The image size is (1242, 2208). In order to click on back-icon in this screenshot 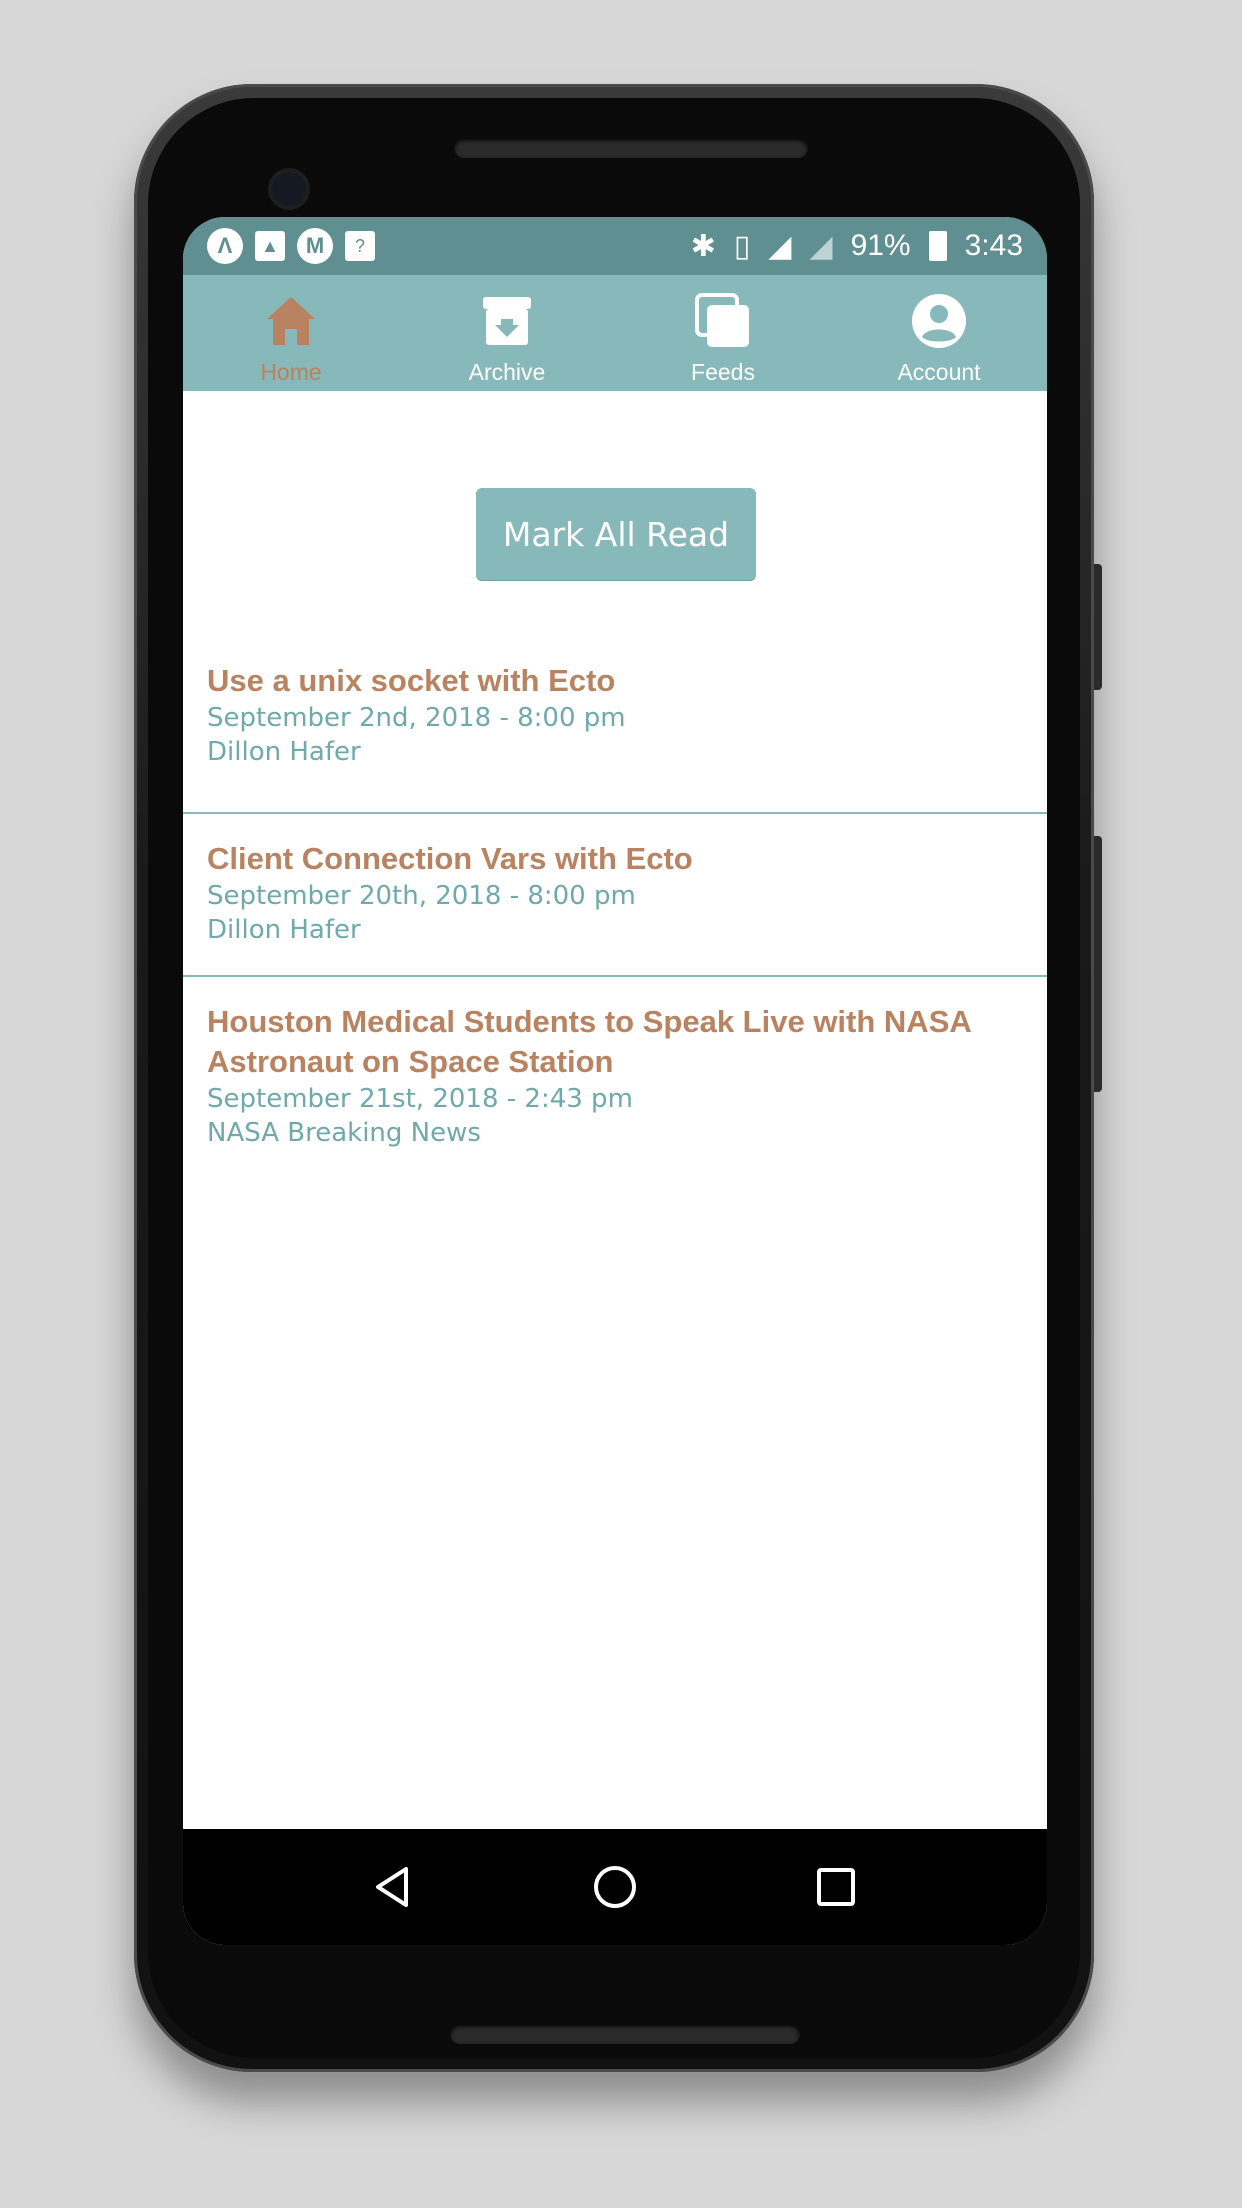, I will do `click(394, 1887)`.